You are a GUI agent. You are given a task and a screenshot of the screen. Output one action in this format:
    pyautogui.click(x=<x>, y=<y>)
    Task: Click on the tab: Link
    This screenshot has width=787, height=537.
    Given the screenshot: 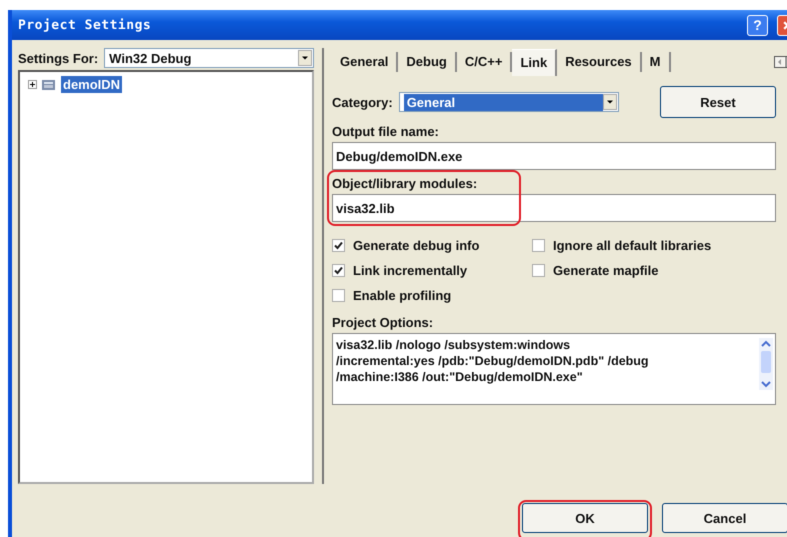 What is the action you would take?
    pyautogui.click(x=535, y=62)
    